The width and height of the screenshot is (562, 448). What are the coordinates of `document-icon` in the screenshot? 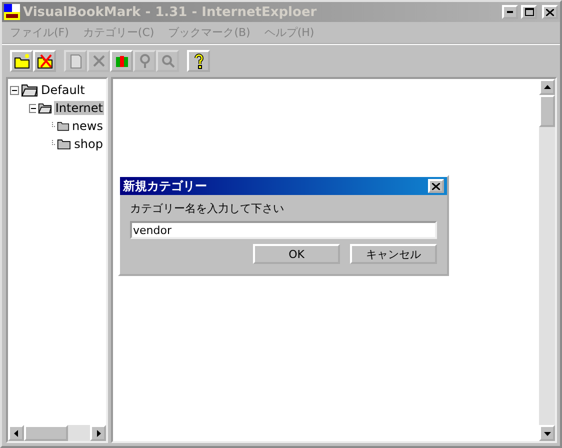 It's located at (76, 61).